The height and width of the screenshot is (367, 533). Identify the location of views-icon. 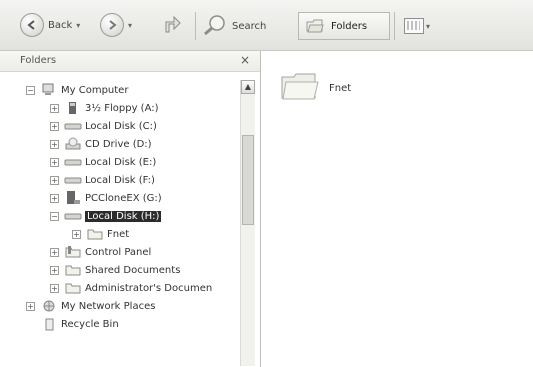
(414, 26).